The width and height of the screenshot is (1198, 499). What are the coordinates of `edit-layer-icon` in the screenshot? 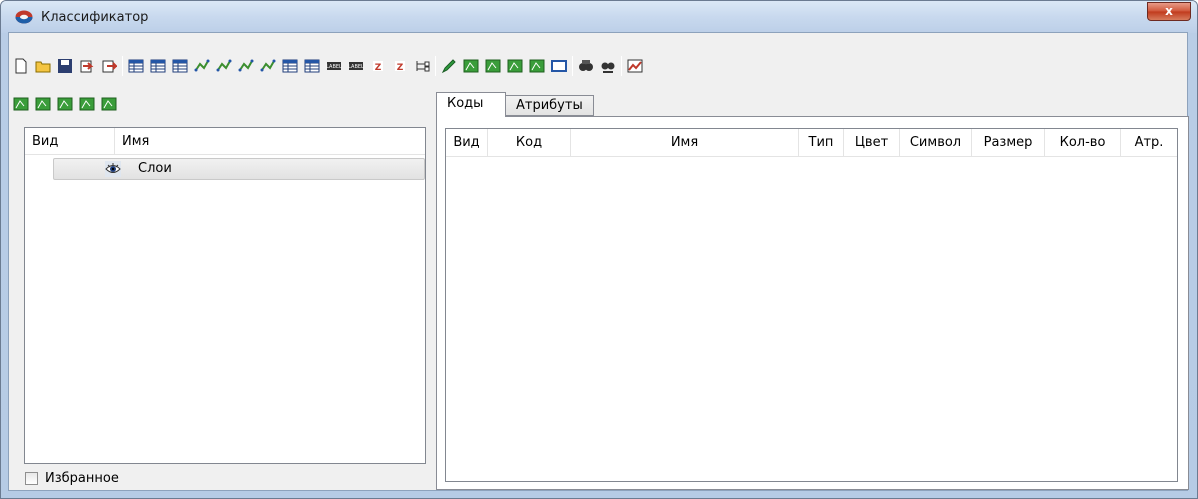 It's located at (471, 66).